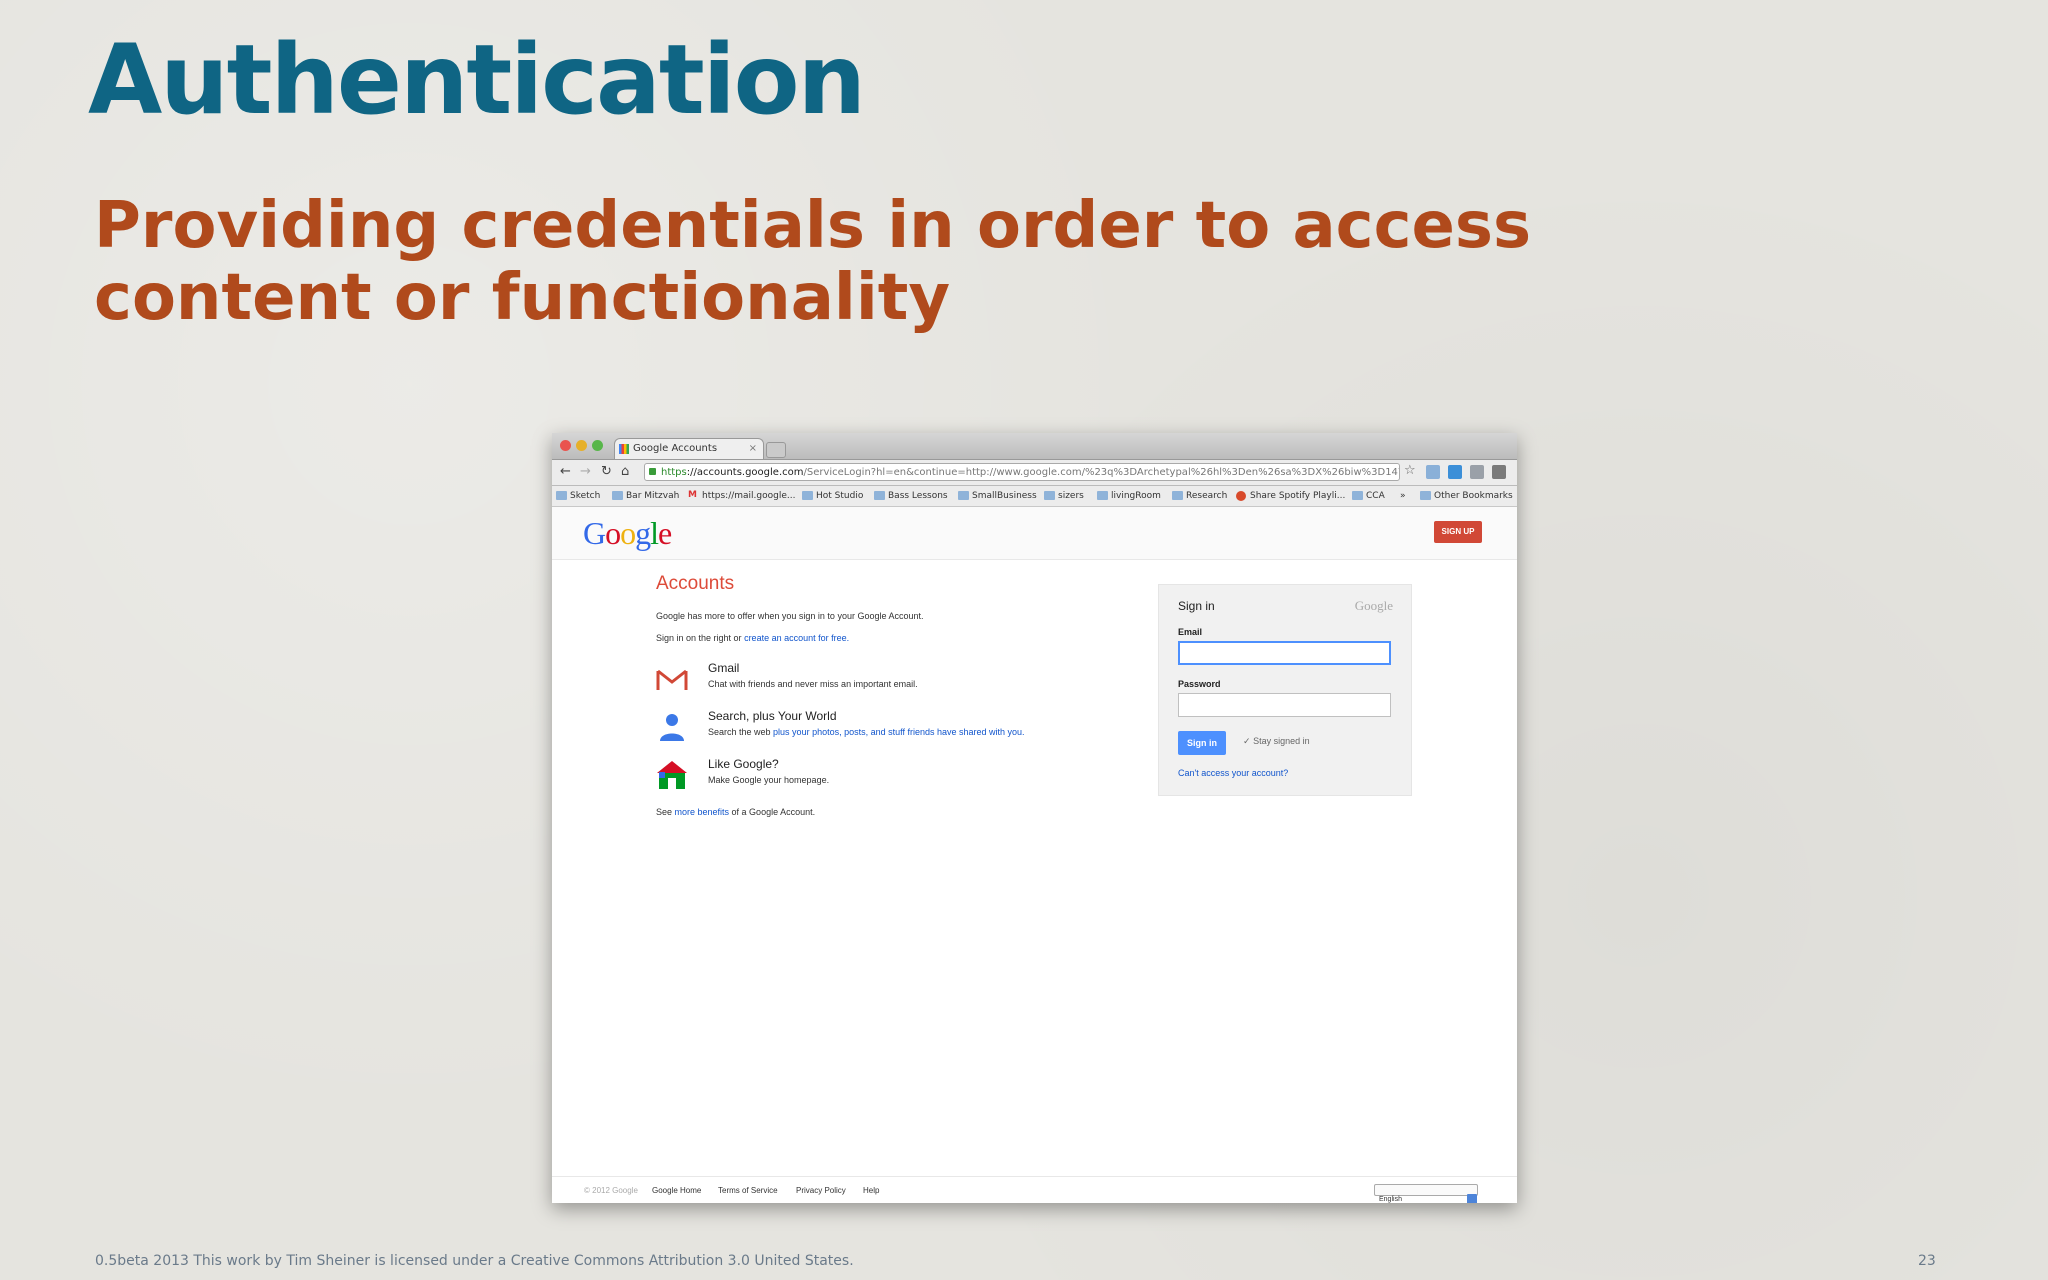 The height and width of the screenshot is (1280, 2048). Describe the element at coordinates (672, 679) in the screenshot. I see `gmail-icon` at that location.